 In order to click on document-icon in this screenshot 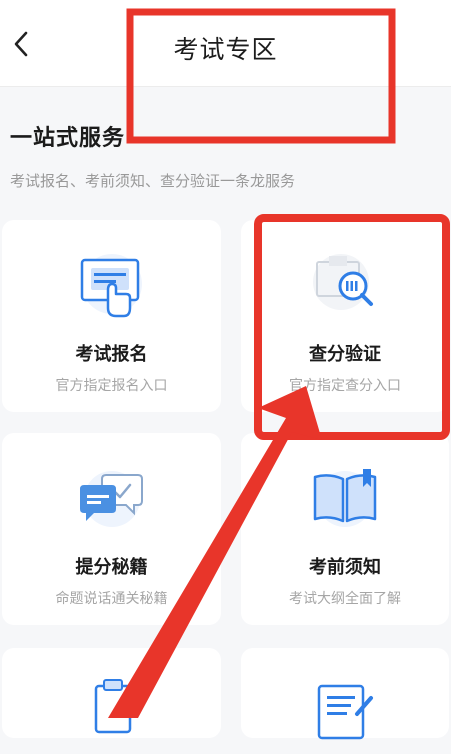, I will do `click(112, 706)`.